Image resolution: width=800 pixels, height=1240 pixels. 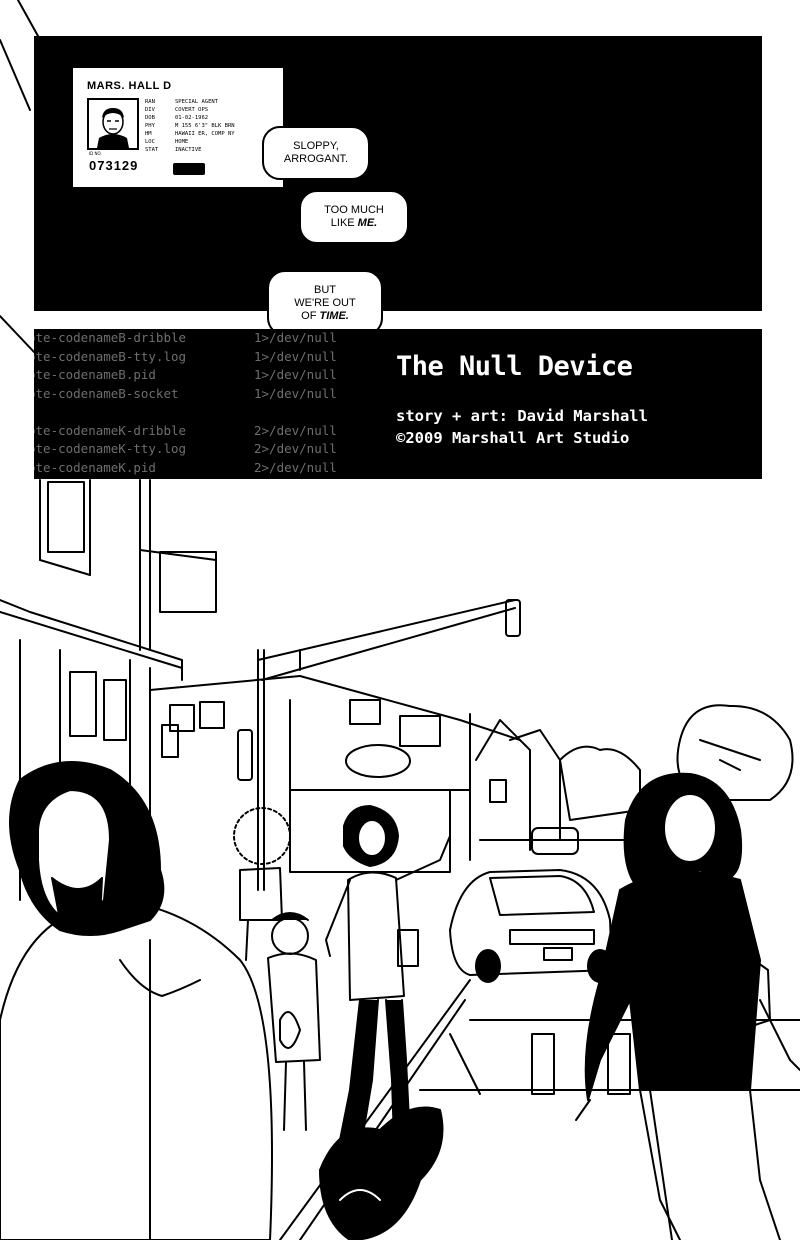 What do you see at coordinates (531, 905) in the screenshot?
I see `car` at bounding box center [531, 905].